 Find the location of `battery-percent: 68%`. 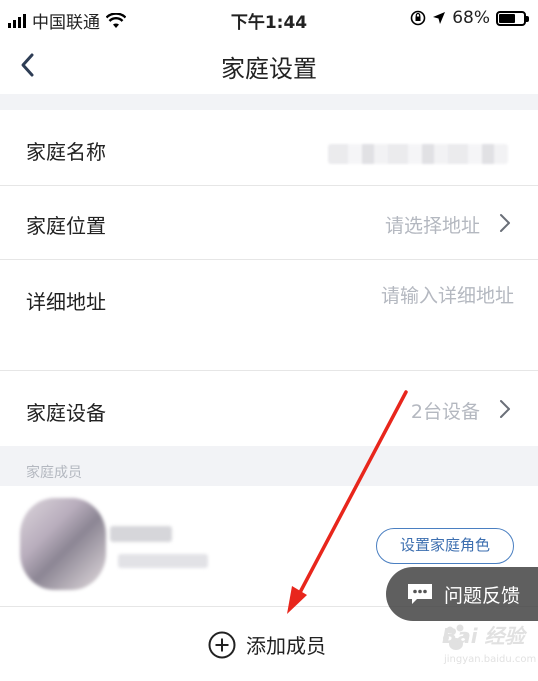

battery-percent: 68% is located at coordinates (471, 18).